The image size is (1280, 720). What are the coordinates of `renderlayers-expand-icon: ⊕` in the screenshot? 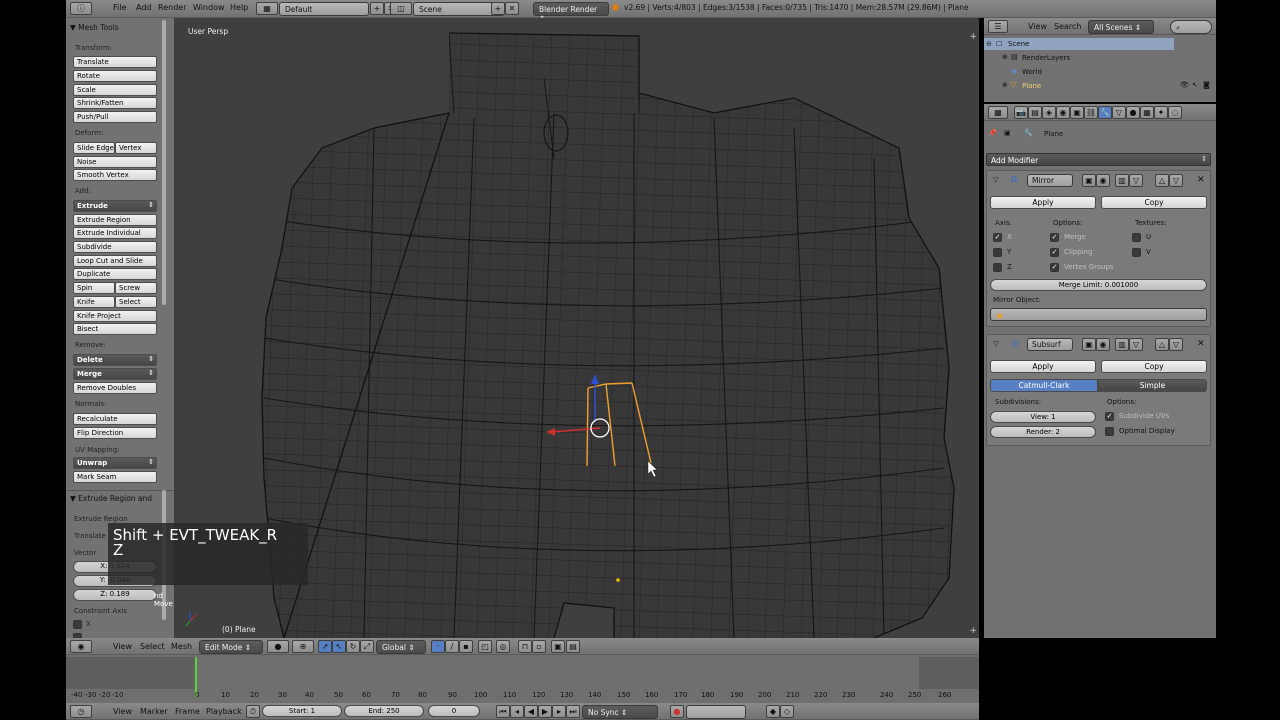 It's located at (1005, 57).